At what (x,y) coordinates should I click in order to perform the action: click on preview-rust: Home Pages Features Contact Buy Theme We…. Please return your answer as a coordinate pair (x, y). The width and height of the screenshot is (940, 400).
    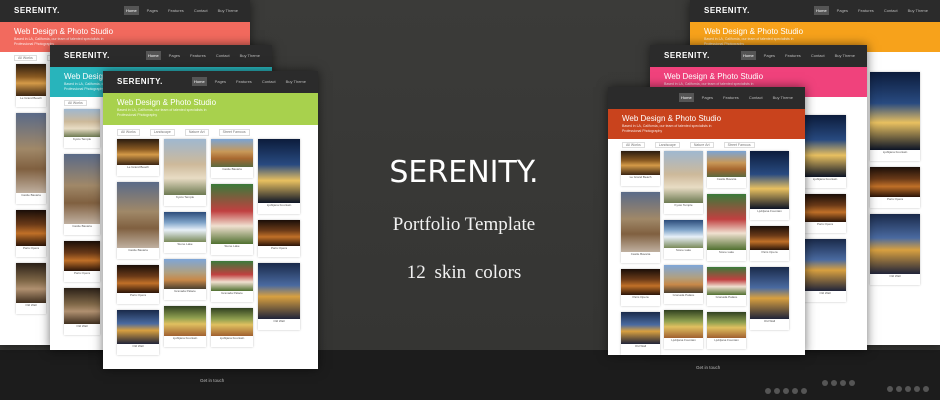
    Looking at the image, I should click on (706, 221).